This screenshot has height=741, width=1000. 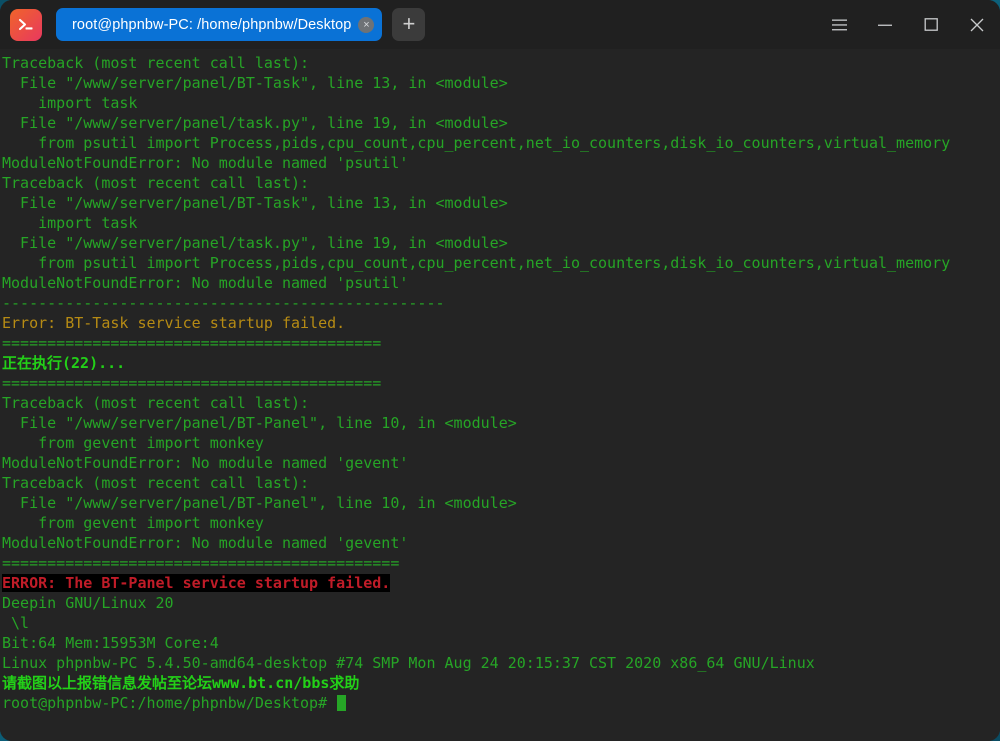 What do you see at coordinates (839, 24) in the screenshot?
I see `hamburger-menu-icon` at bounding box center [839, 24].